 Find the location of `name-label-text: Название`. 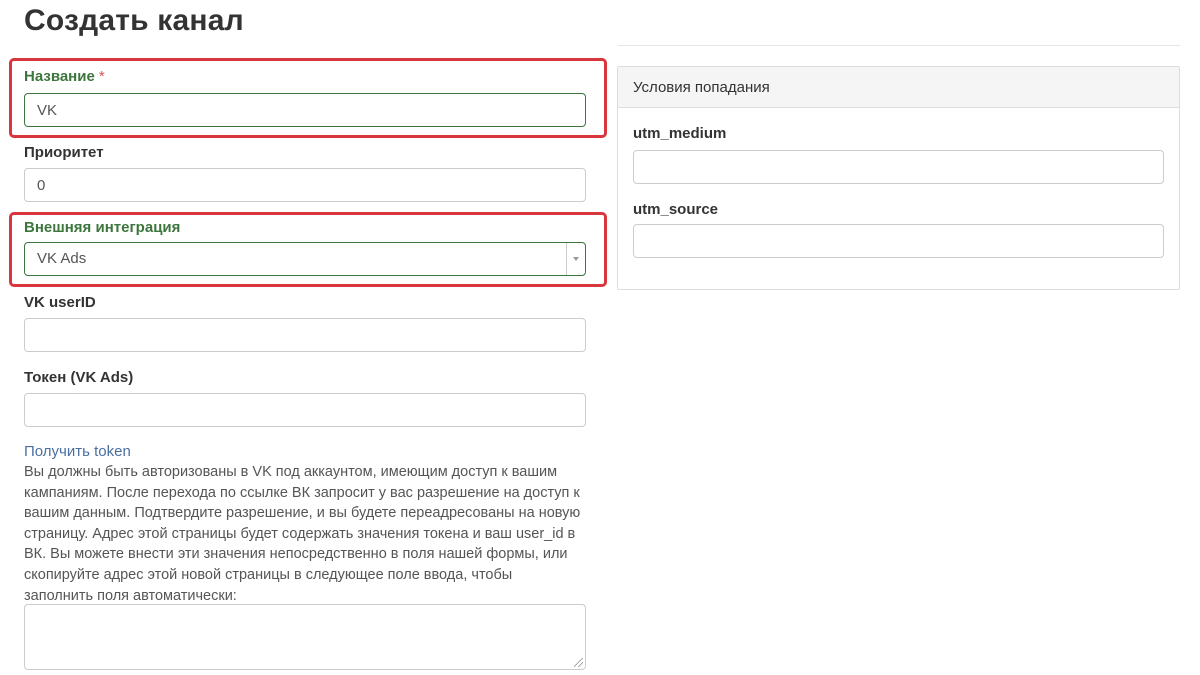

name-label-text: Название is located at coordinates (59, 76).